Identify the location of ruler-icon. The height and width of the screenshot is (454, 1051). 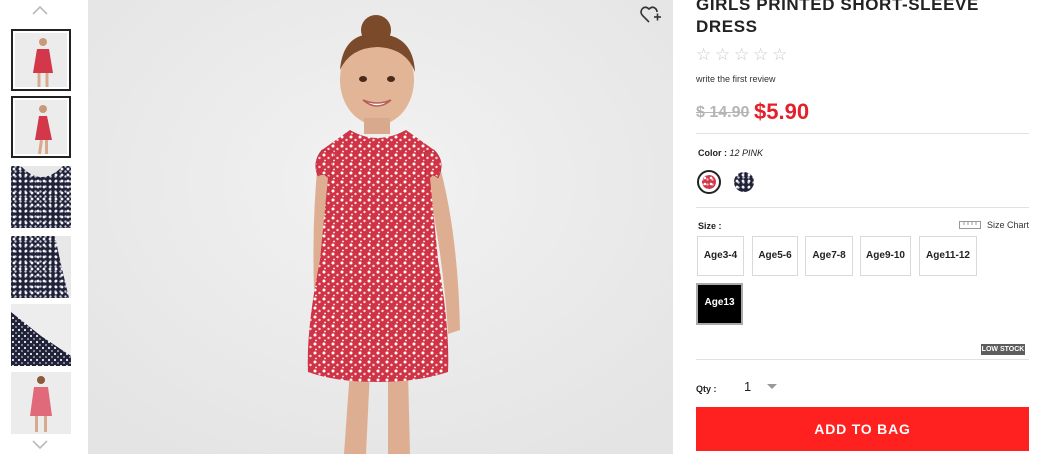
(969, 225).